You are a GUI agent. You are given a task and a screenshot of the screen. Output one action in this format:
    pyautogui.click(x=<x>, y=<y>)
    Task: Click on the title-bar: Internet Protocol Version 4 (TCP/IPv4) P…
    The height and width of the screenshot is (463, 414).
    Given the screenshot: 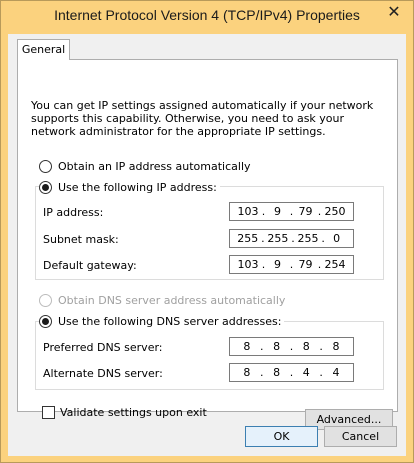 What is the action you would take?
    pyautogui.click(x=207, y=17)
    